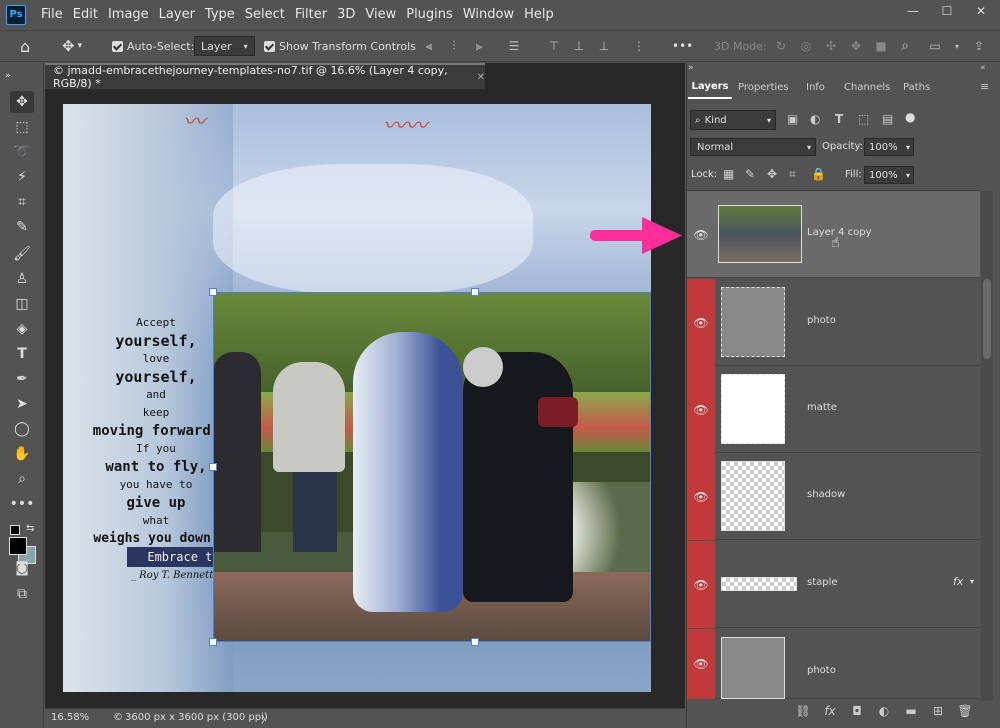 Image resolution: width=1000 pixels, height=728 pixels. Describe the element at coordinates (833, 664) in the screenshot. I see `layer-row-photo-2: 👁 photo` at that location.